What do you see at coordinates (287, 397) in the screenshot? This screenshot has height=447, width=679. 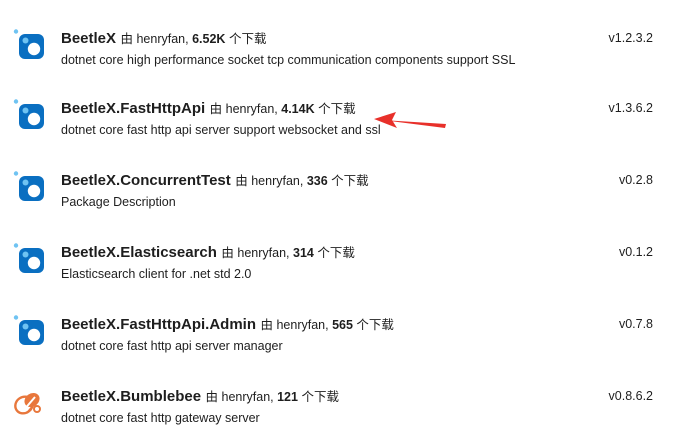 I see `download-count: 121` at bounding box center [287, 397].